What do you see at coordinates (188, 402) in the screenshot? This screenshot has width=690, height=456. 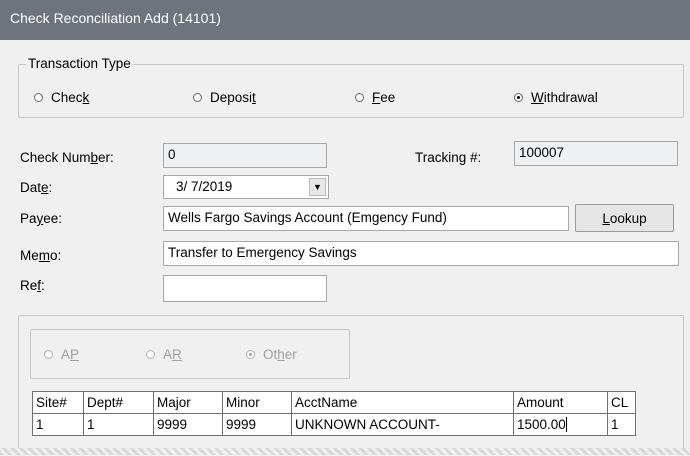 I see `column-header: Major` at bounding box center [188, 402].